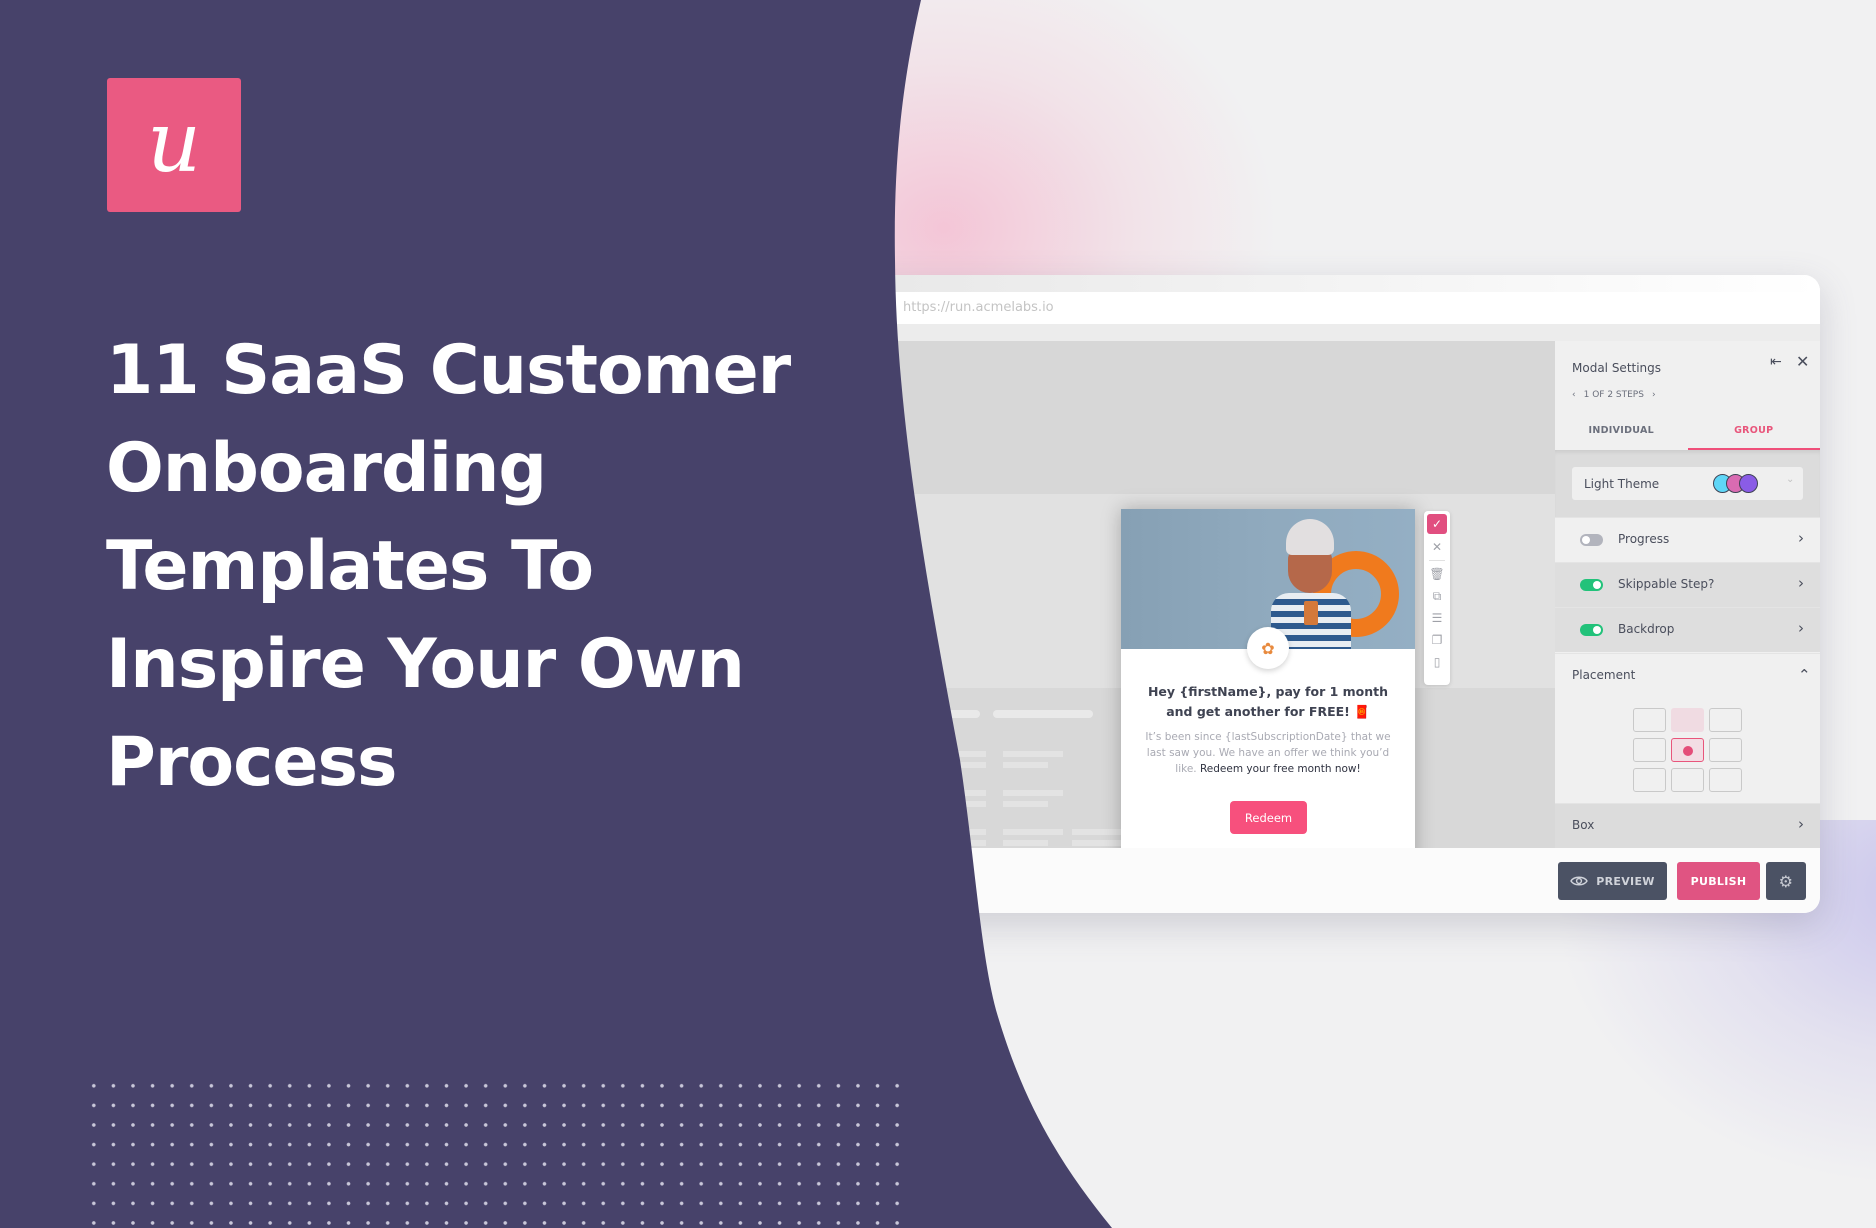  Describe the element at coordinates (1649, 780) in the screenshot. I see `placement-bottom-left` at that location.